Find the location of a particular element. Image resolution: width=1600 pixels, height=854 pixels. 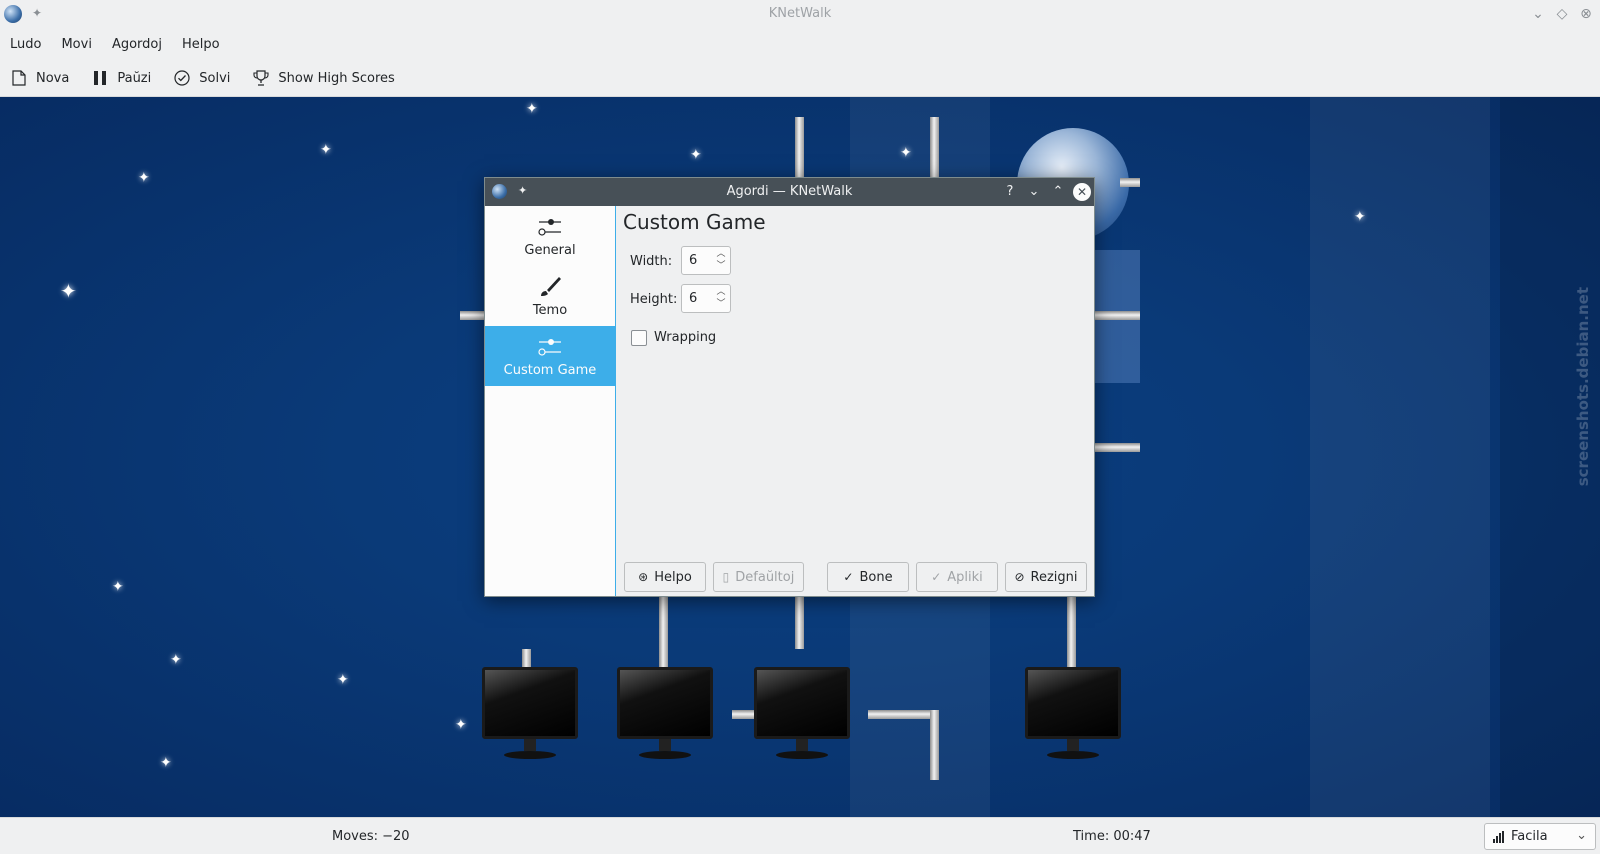

sidebar-item-general: General is located at coordinates (550, 236).